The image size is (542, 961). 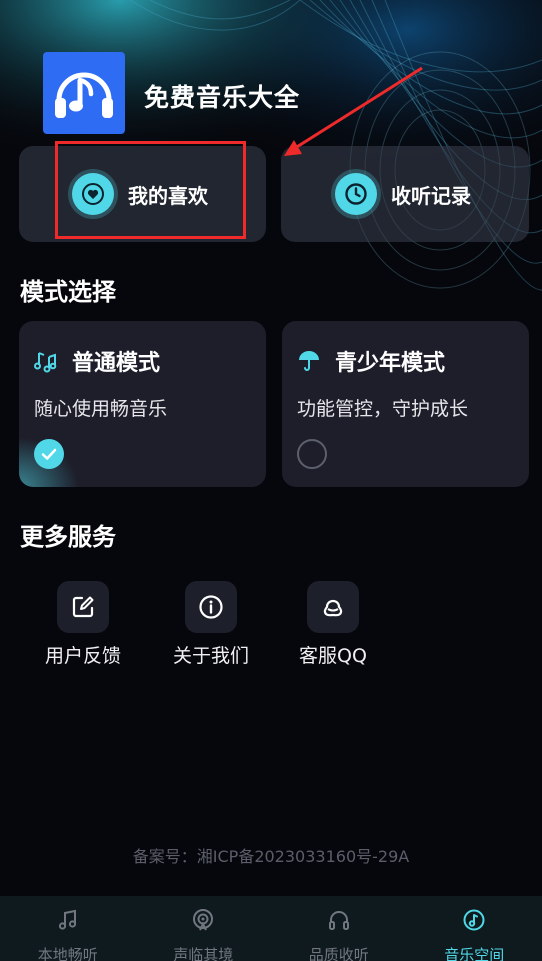 What do you see at coordinates (338, 953) in the screenshot?
I see `nav-label: 品质收听` at bounding box center [338, 953].